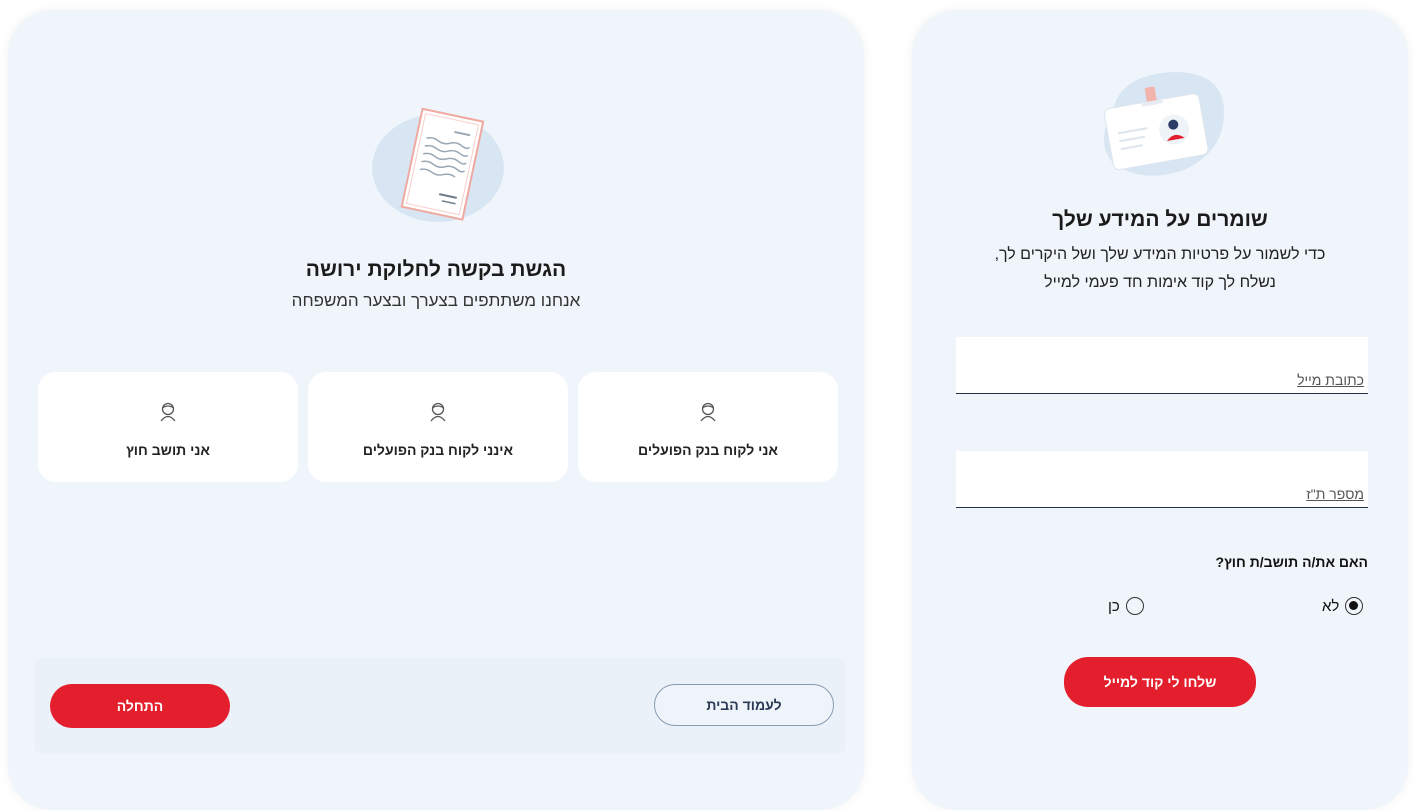 This screenshot has width=1414, height=810. What do you see at coordinates (1114, 606) in the screenshot?
I see `radio-yes-label: כן` at bounding box center [1114, 606].